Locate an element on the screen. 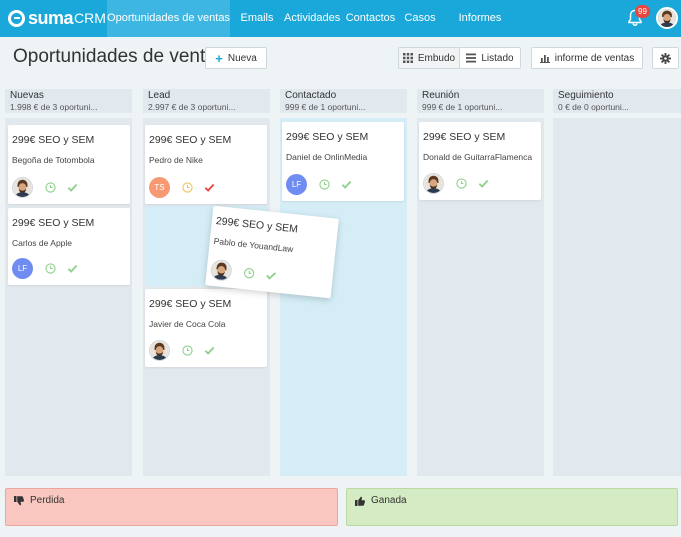  funnel-view-label: Embudo is located at coordinates (436, 58).